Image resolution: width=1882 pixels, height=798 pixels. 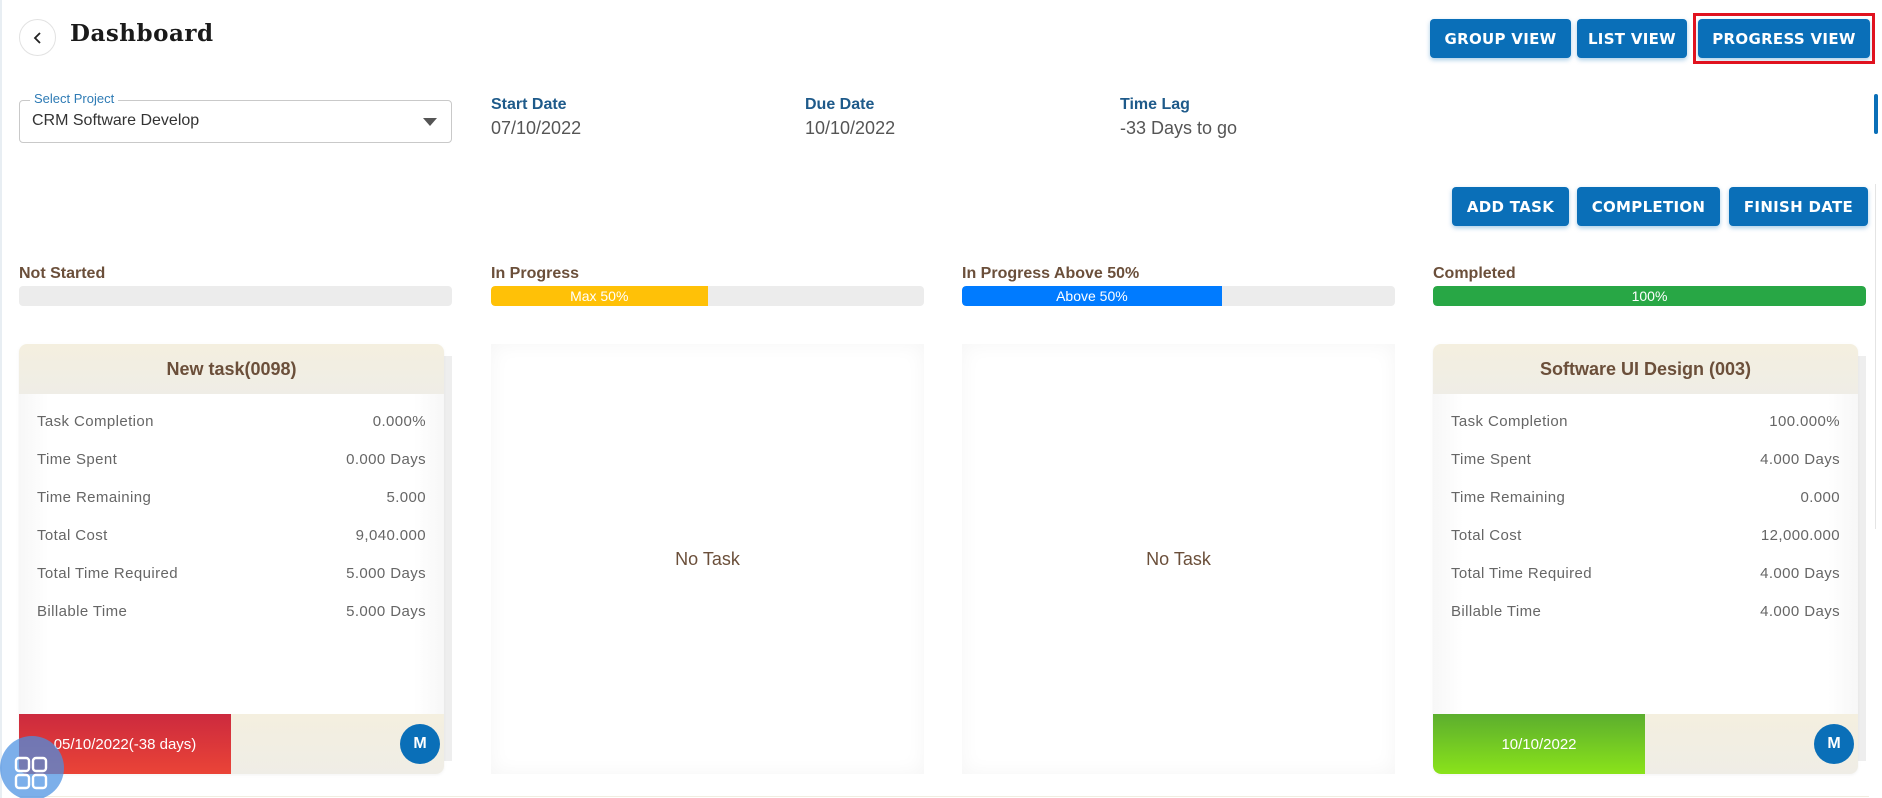 I want to click on progress-view-button: PROGRESS VIEW, so click(x=1784, y=38).